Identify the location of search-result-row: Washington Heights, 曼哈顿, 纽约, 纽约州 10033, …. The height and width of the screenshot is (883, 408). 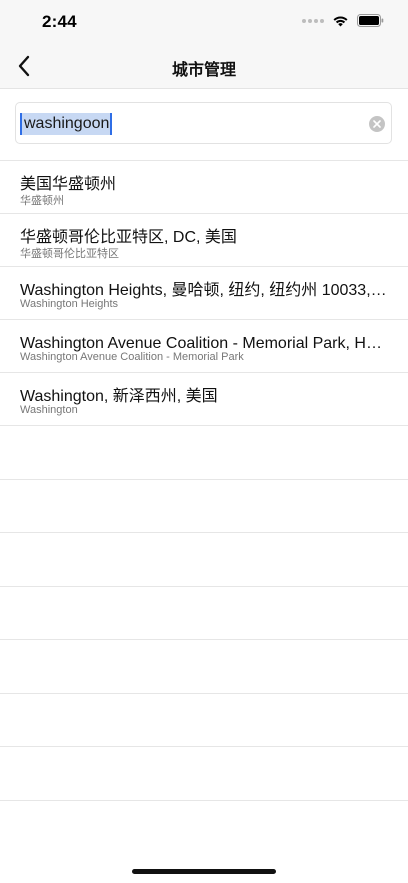
(204, 293).